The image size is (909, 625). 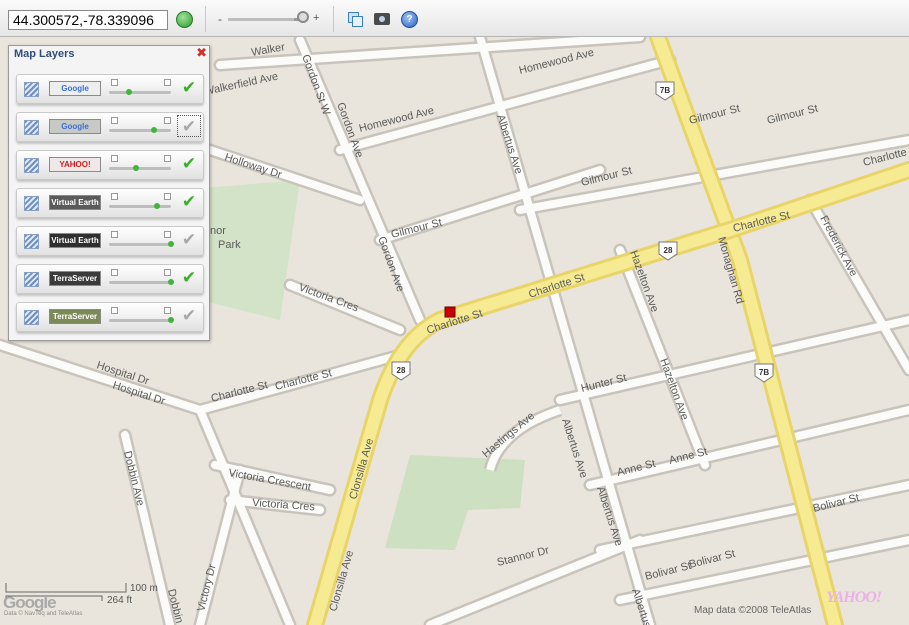 What do you see at coordinates (382, 19) in the screenshot?
I see `camera-icon` at bounding box center [382, 19].